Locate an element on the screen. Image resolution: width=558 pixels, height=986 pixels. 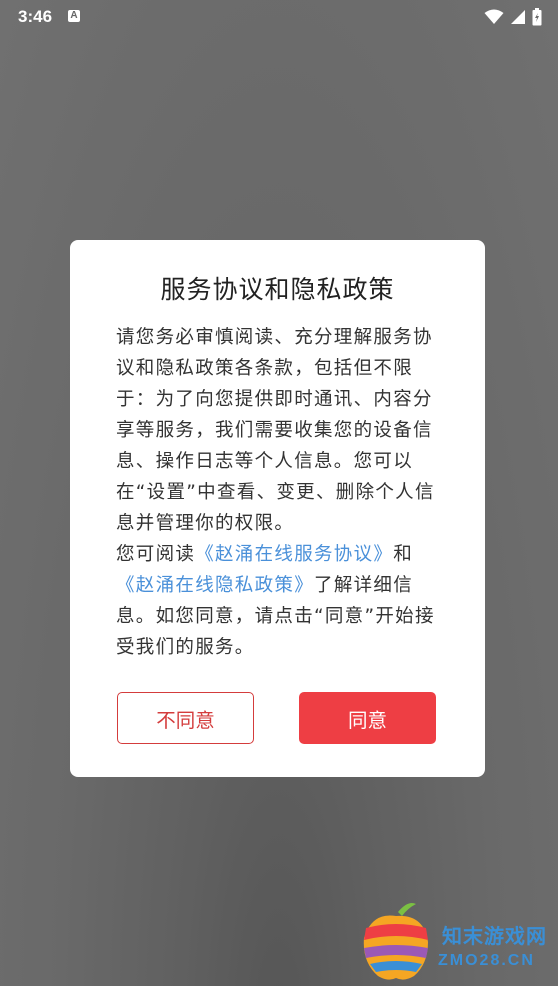
body-text-and: 和 is located at coordinates (403, 554).